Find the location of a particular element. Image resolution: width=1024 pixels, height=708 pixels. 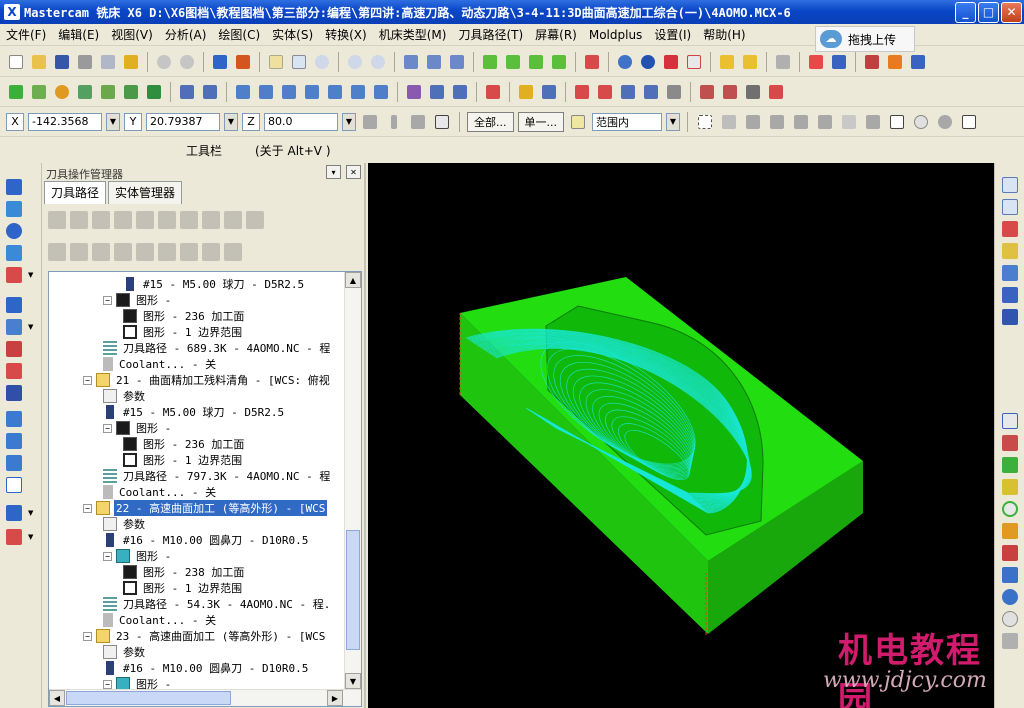

select-dirty-ops-icon is located at coordinates (79, 220).